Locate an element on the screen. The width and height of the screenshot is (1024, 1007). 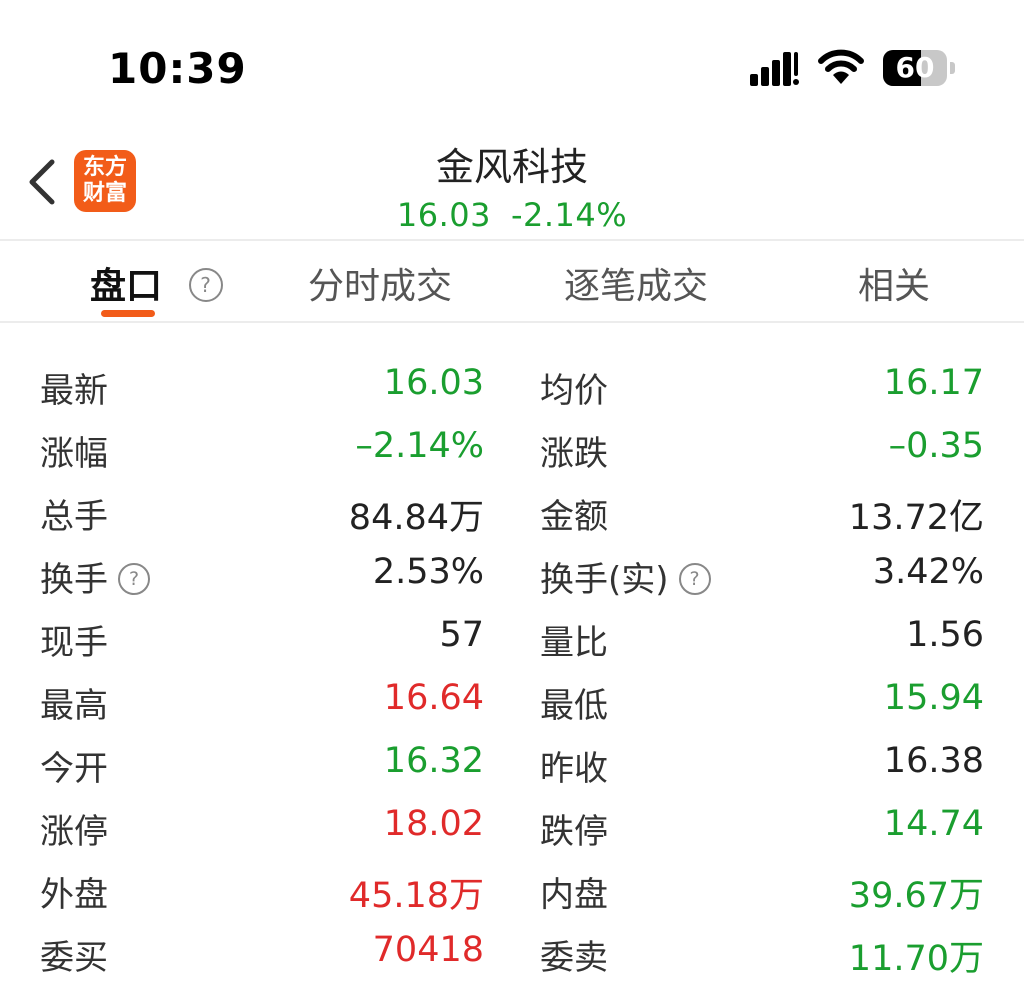
tab-pankou: 盘口 ? is located at coordinates (156, 283).